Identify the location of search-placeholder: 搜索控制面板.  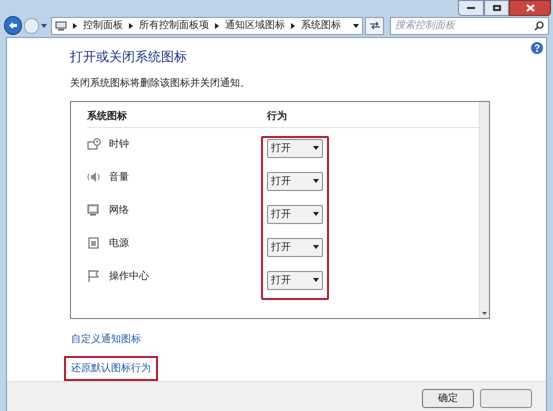
(425, 25).